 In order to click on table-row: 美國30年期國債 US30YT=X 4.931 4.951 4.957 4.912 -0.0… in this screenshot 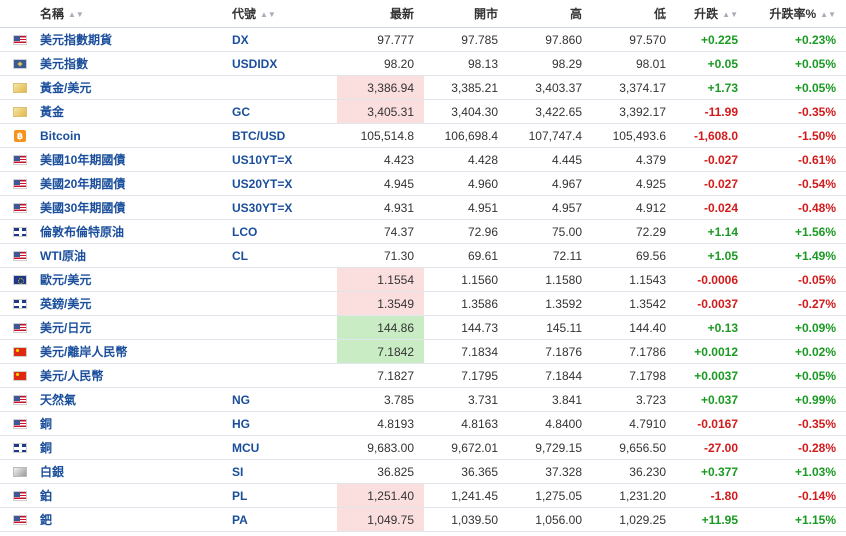, I will do `click(423, 207)`.